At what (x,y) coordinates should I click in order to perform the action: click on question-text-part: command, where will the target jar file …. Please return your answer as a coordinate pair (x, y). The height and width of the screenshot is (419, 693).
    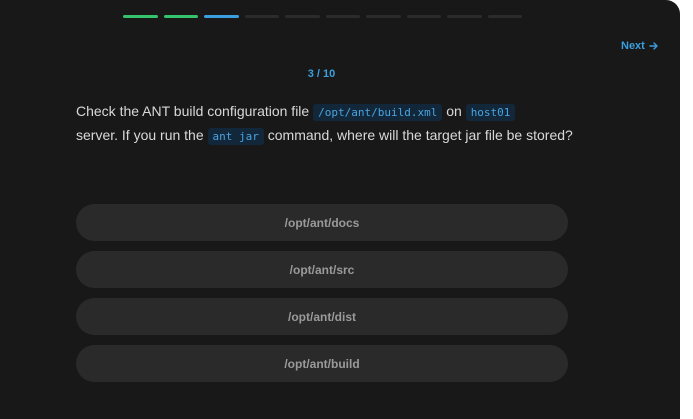
    Looking at the image, I should click on (418, 135).